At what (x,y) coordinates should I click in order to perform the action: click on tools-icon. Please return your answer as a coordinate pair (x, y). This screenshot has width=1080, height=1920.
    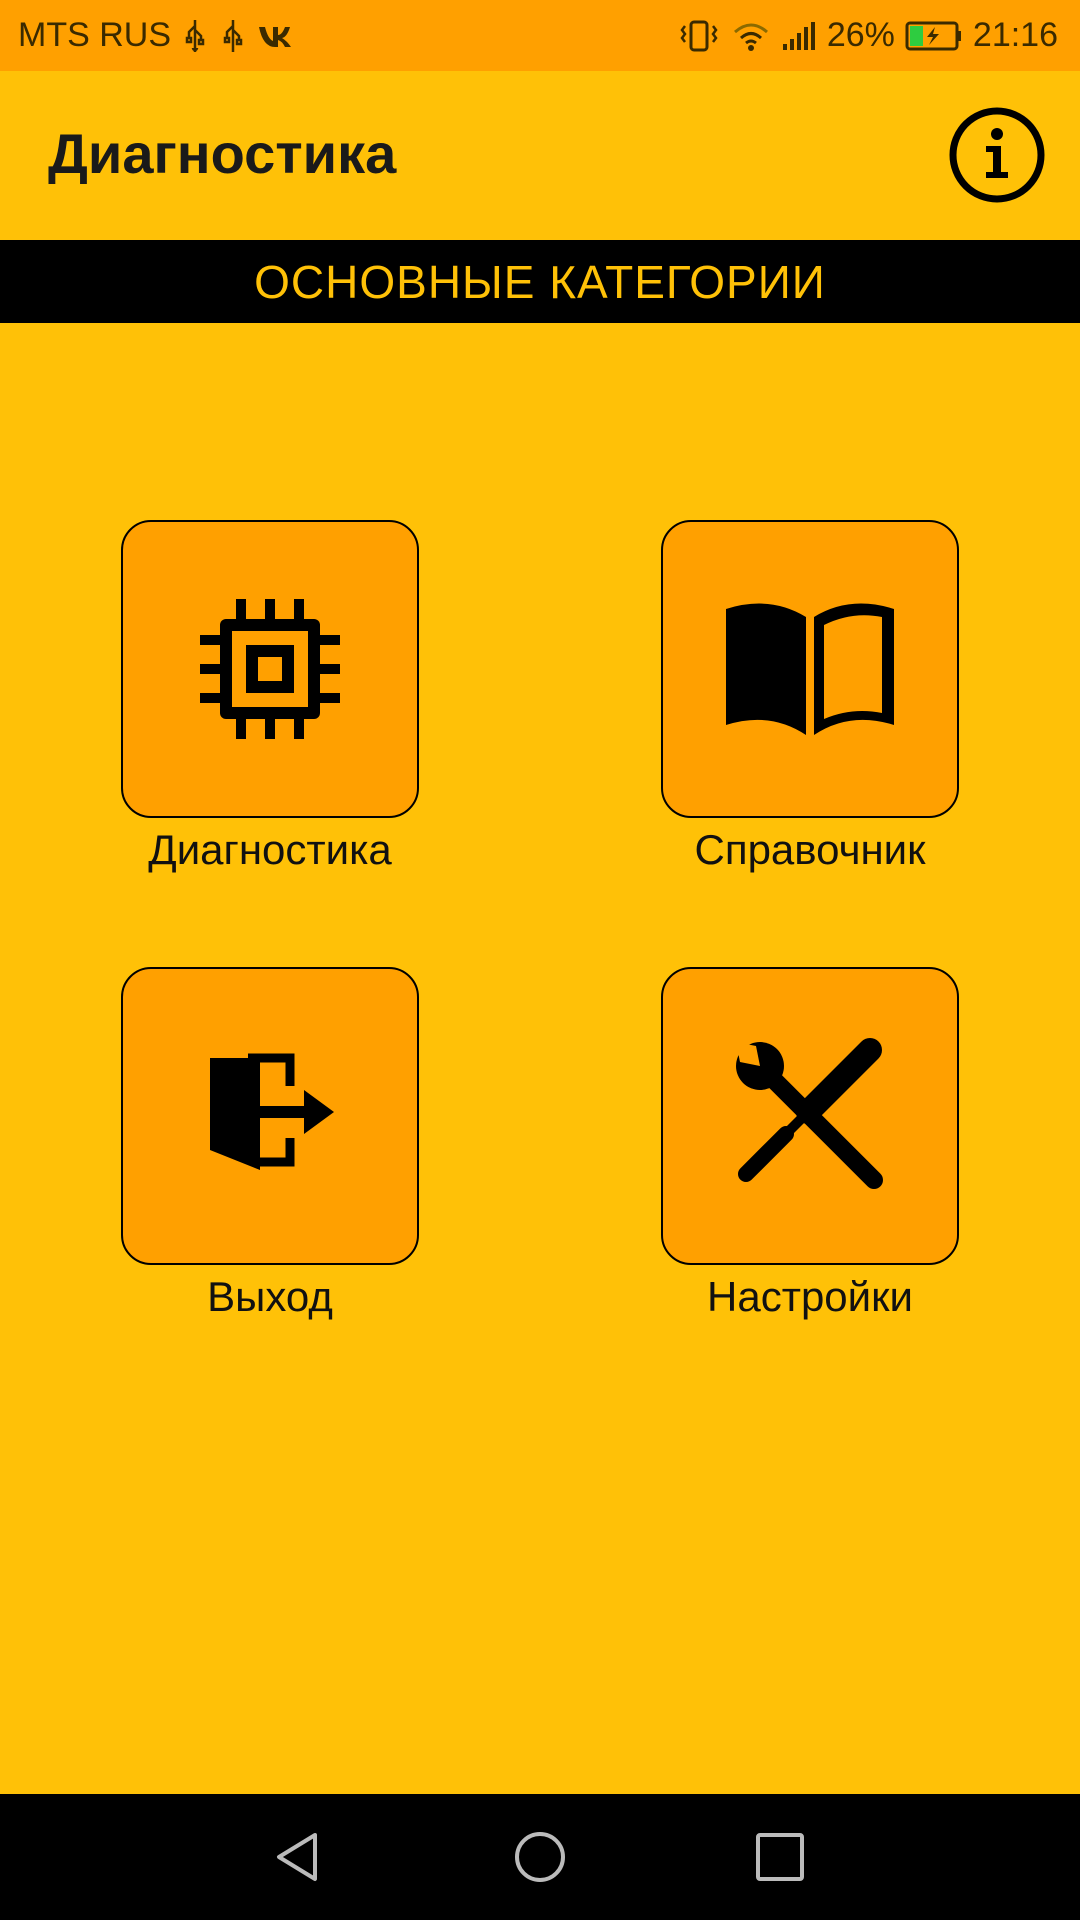
    Looking at the image, I should click on (809, 1113).